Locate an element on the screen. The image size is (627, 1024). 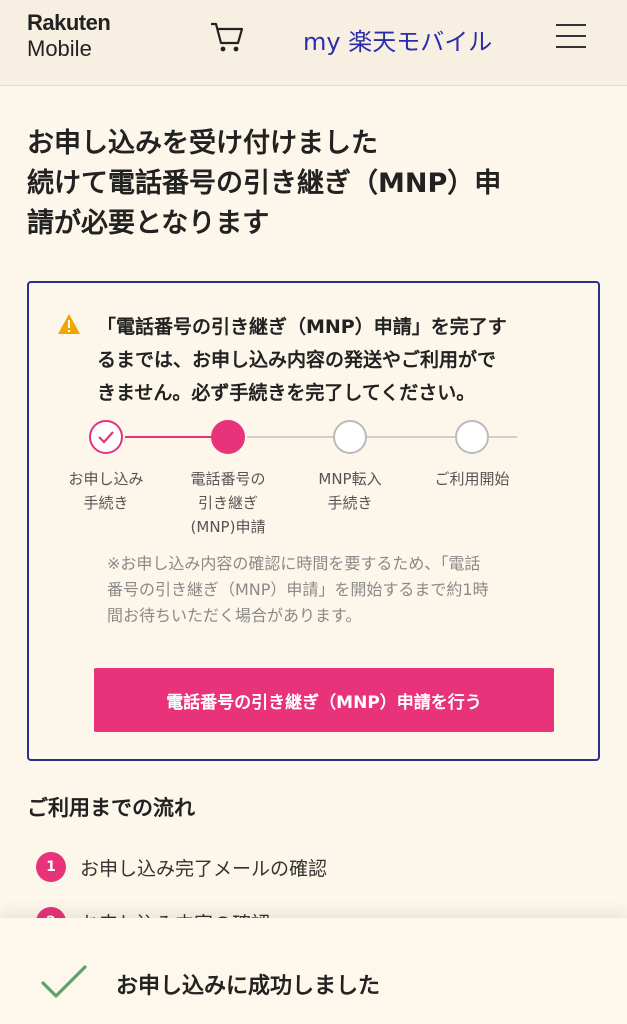
app-header: Rakuten Mobile my 楽天モバイル is located at coordinates (313, 43).